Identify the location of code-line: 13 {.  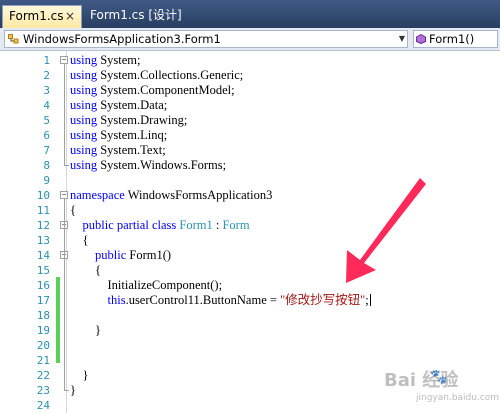
(250, 240).